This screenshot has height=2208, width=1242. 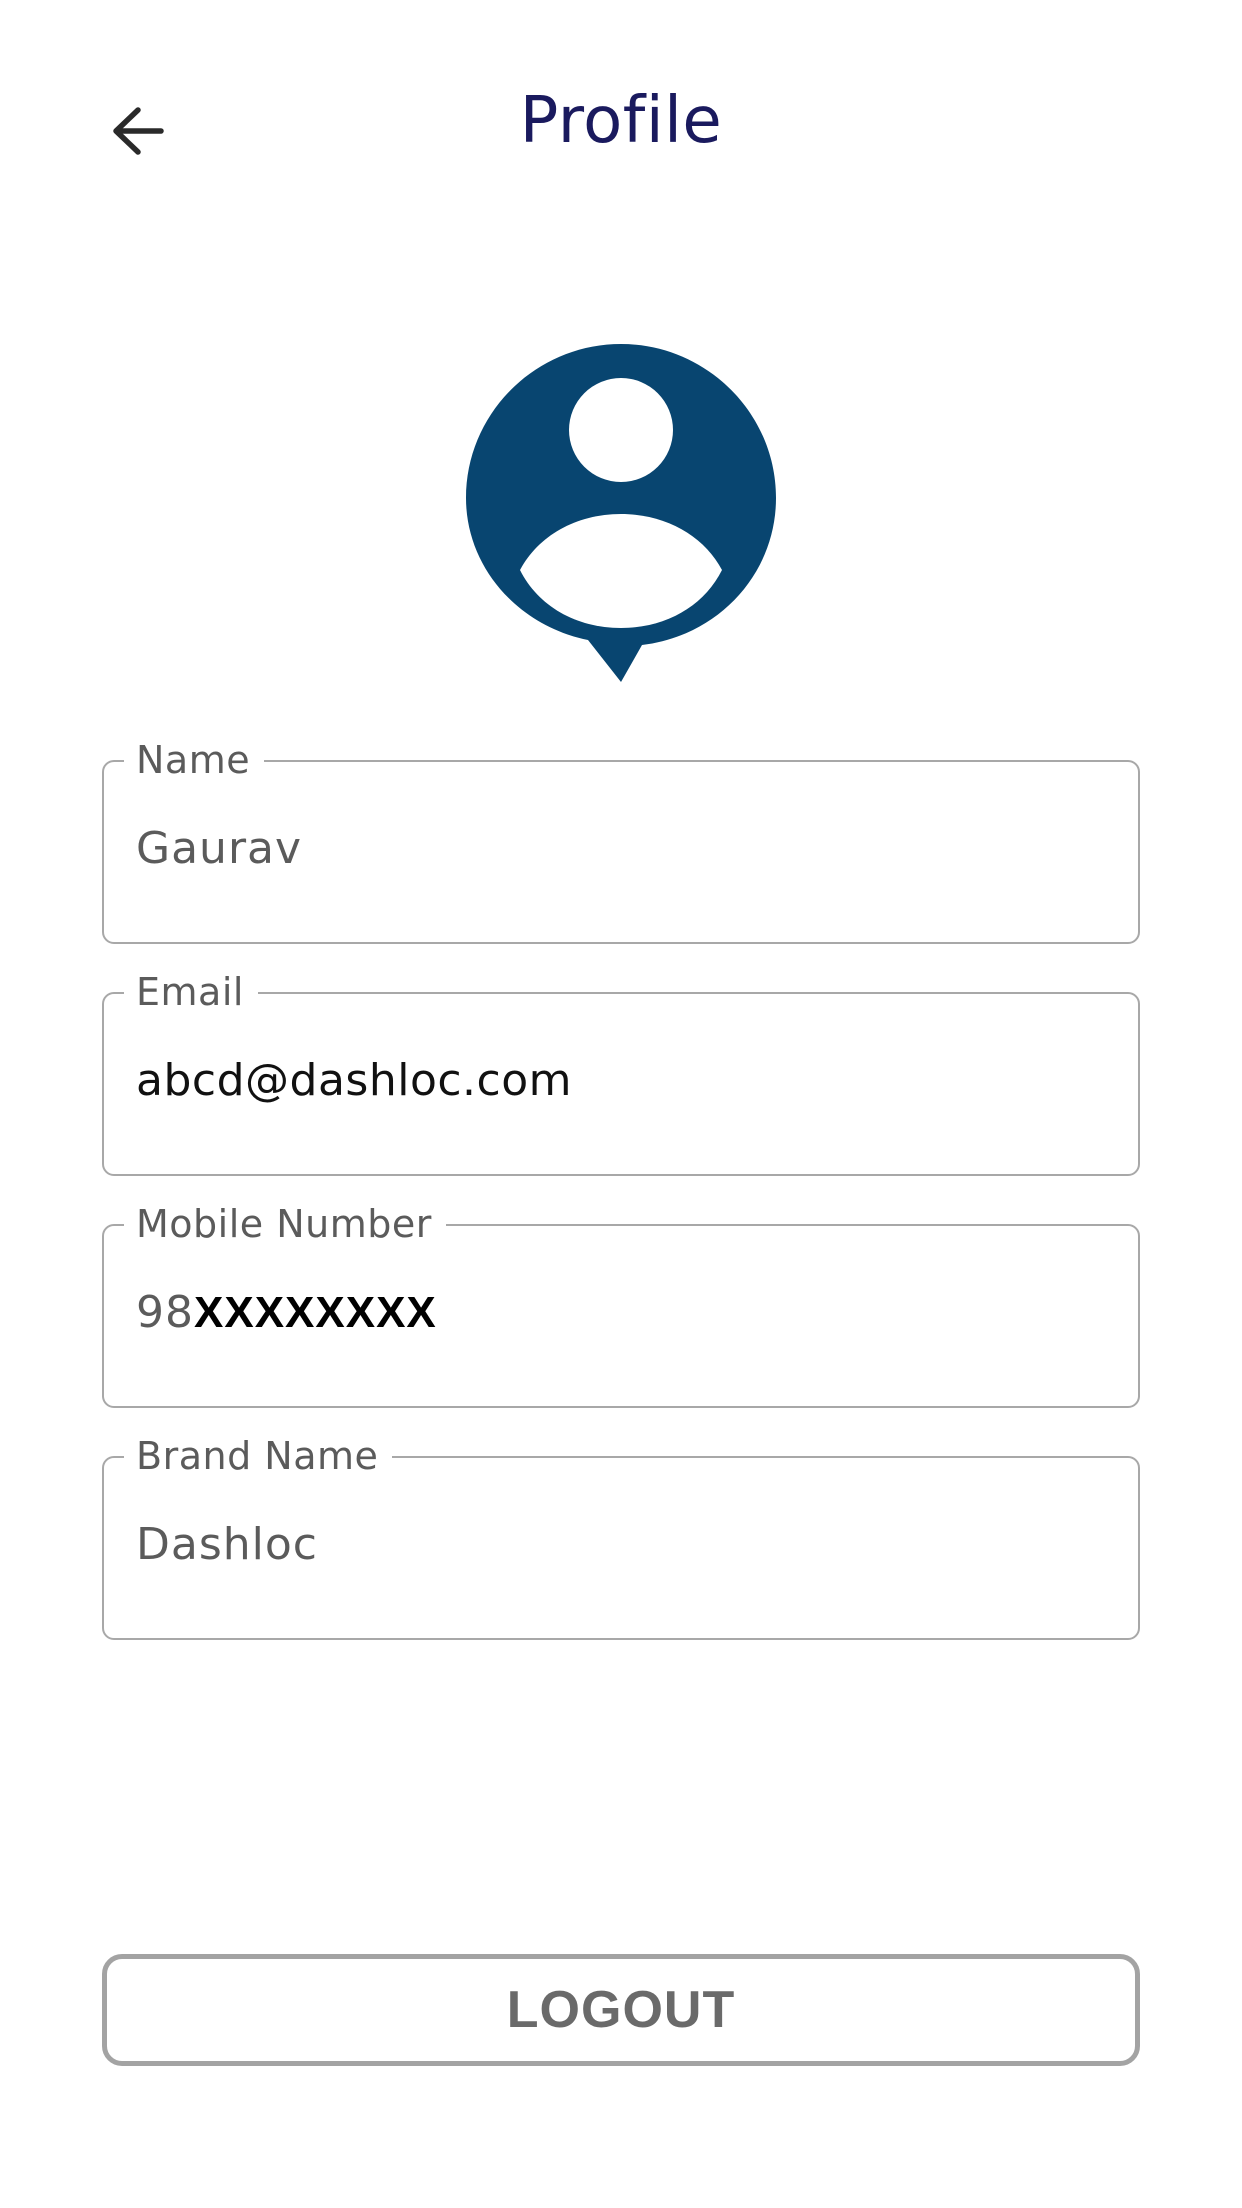 I want to click on logout-button: LOGOUT, so click(x=621, y=2010).